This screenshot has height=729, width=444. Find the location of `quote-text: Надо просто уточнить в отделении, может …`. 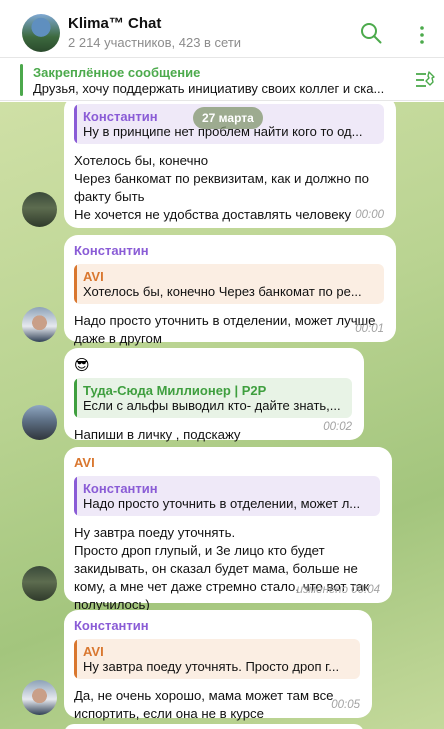

quote-text: Надо просто уточнить в отделении, может … is located at coordinates (222, 503).